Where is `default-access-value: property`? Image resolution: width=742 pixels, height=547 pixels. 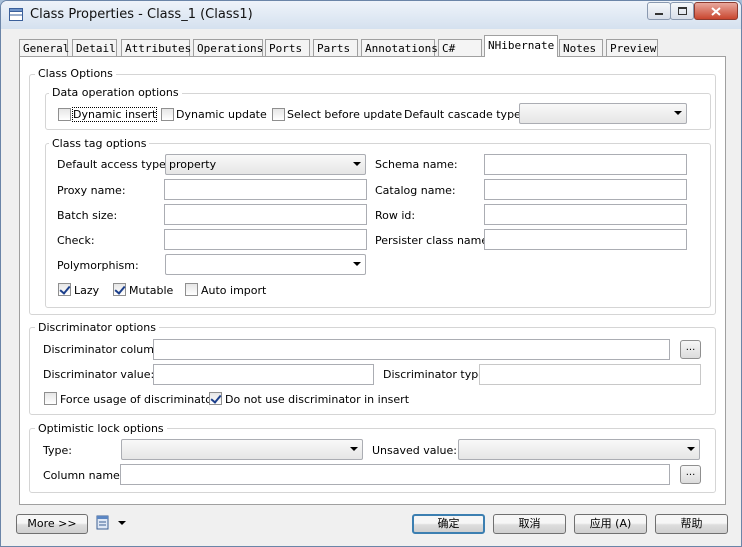 default-access-value: property is located at coordinates (193, 164).